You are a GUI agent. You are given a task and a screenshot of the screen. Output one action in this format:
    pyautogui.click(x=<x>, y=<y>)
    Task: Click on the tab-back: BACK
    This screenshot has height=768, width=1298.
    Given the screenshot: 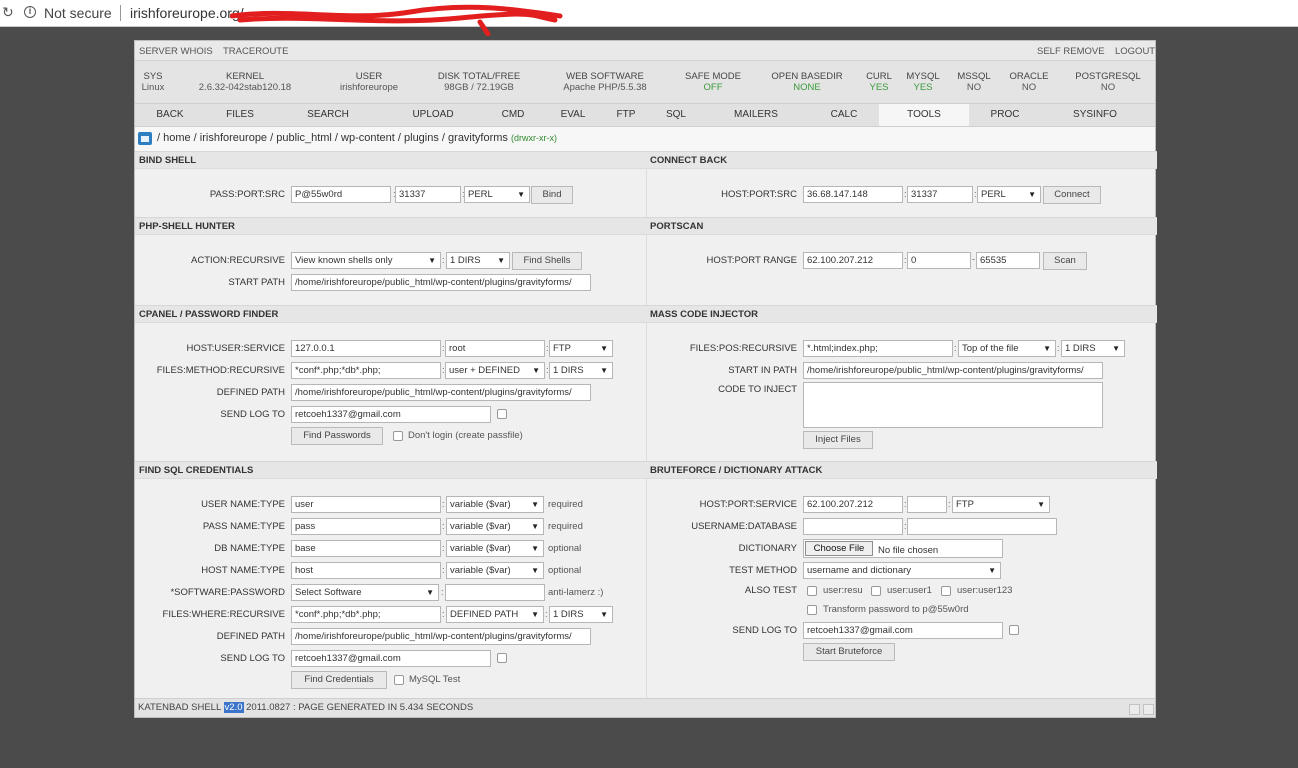 What is the action you would take?
    pyautogui.click(x=170, y=115)
    